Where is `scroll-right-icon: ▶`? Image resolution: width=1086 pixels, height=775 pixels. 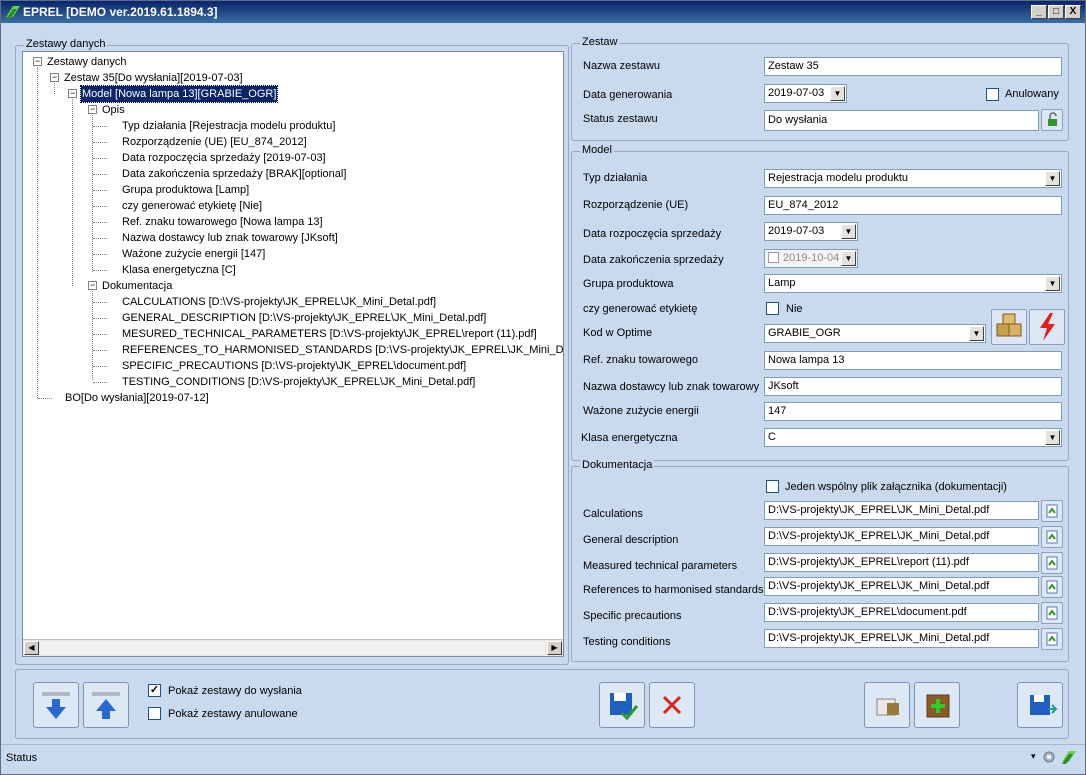 scroll-right-icon: ▶ is located at coordinates (554, 648).